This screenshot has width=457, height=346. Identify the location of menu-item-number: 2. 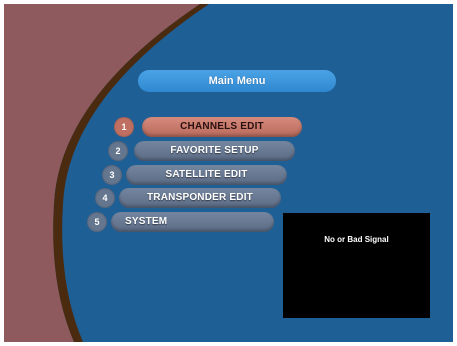
(118, 151).